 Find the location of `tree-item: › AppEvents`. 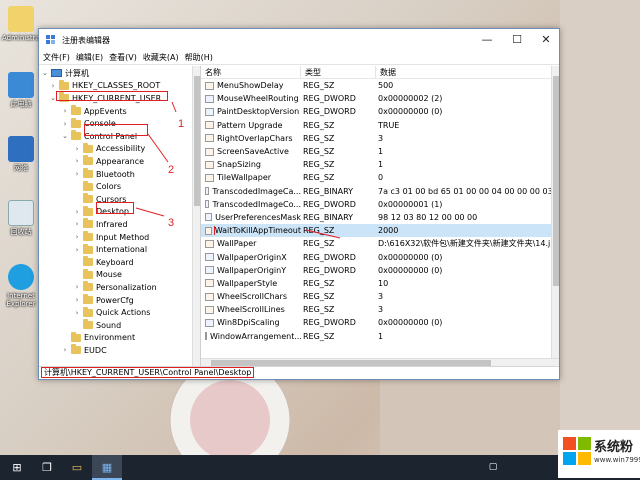

tree-item: › AppEvents is located at coordinates (94, 111).